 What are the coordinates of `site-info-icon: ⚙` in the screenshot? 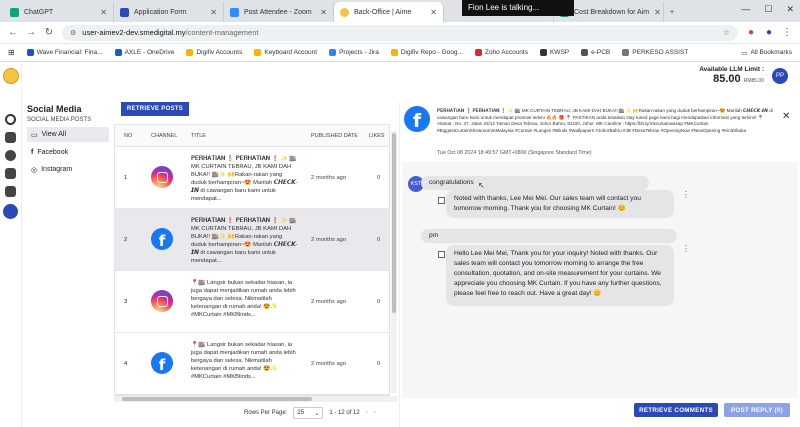 It's located at (73, 33).